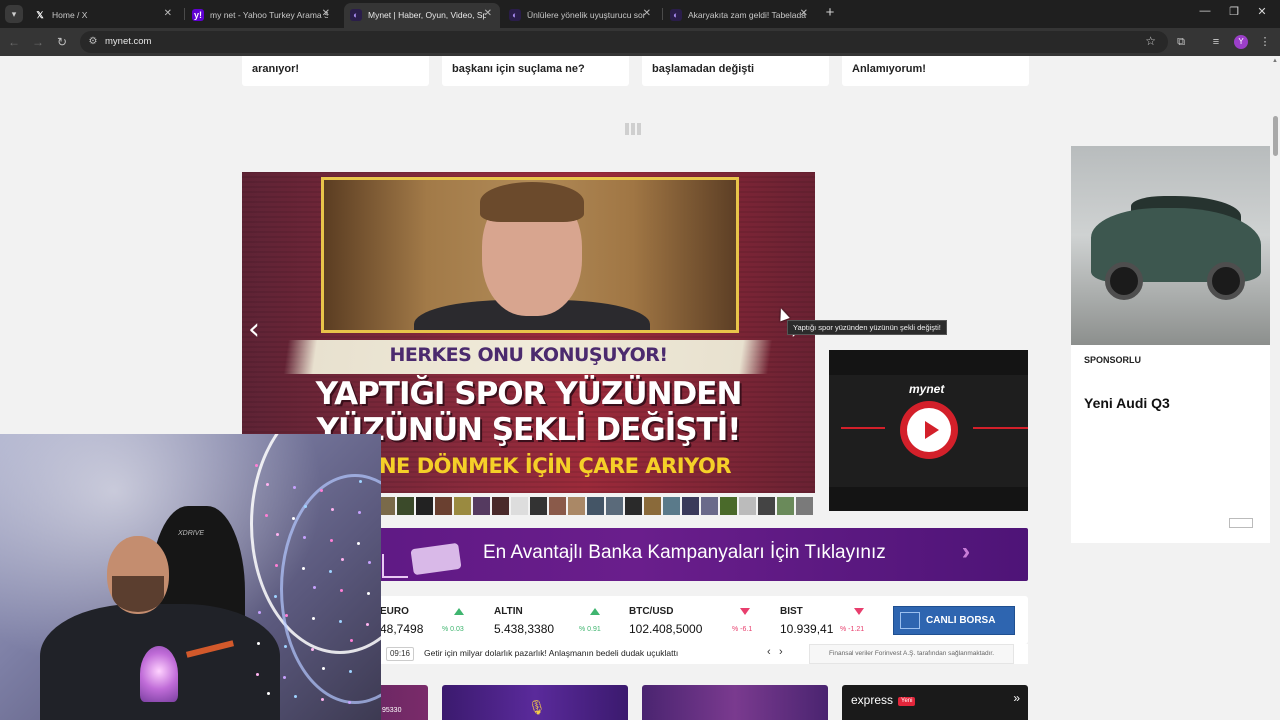  I want to click on scrollbar-thumb, so click(1275, 136).